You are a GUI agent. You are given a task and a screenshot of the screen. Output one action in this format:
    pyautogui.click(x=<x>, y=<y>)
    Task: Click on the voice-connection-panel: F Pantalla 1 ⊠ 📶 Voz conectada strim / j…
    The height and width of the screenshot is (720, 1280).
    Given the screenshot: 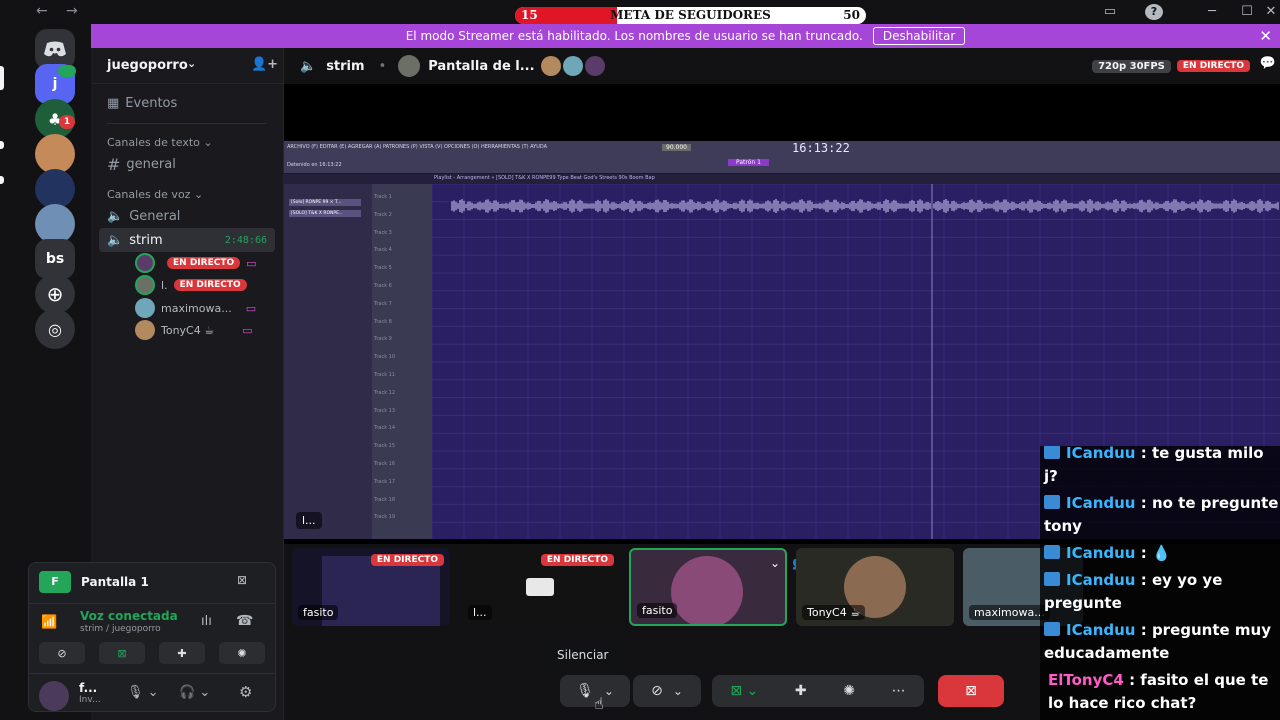 What is the action you would take?
    pyautogui.click(x=152, y=637)
    